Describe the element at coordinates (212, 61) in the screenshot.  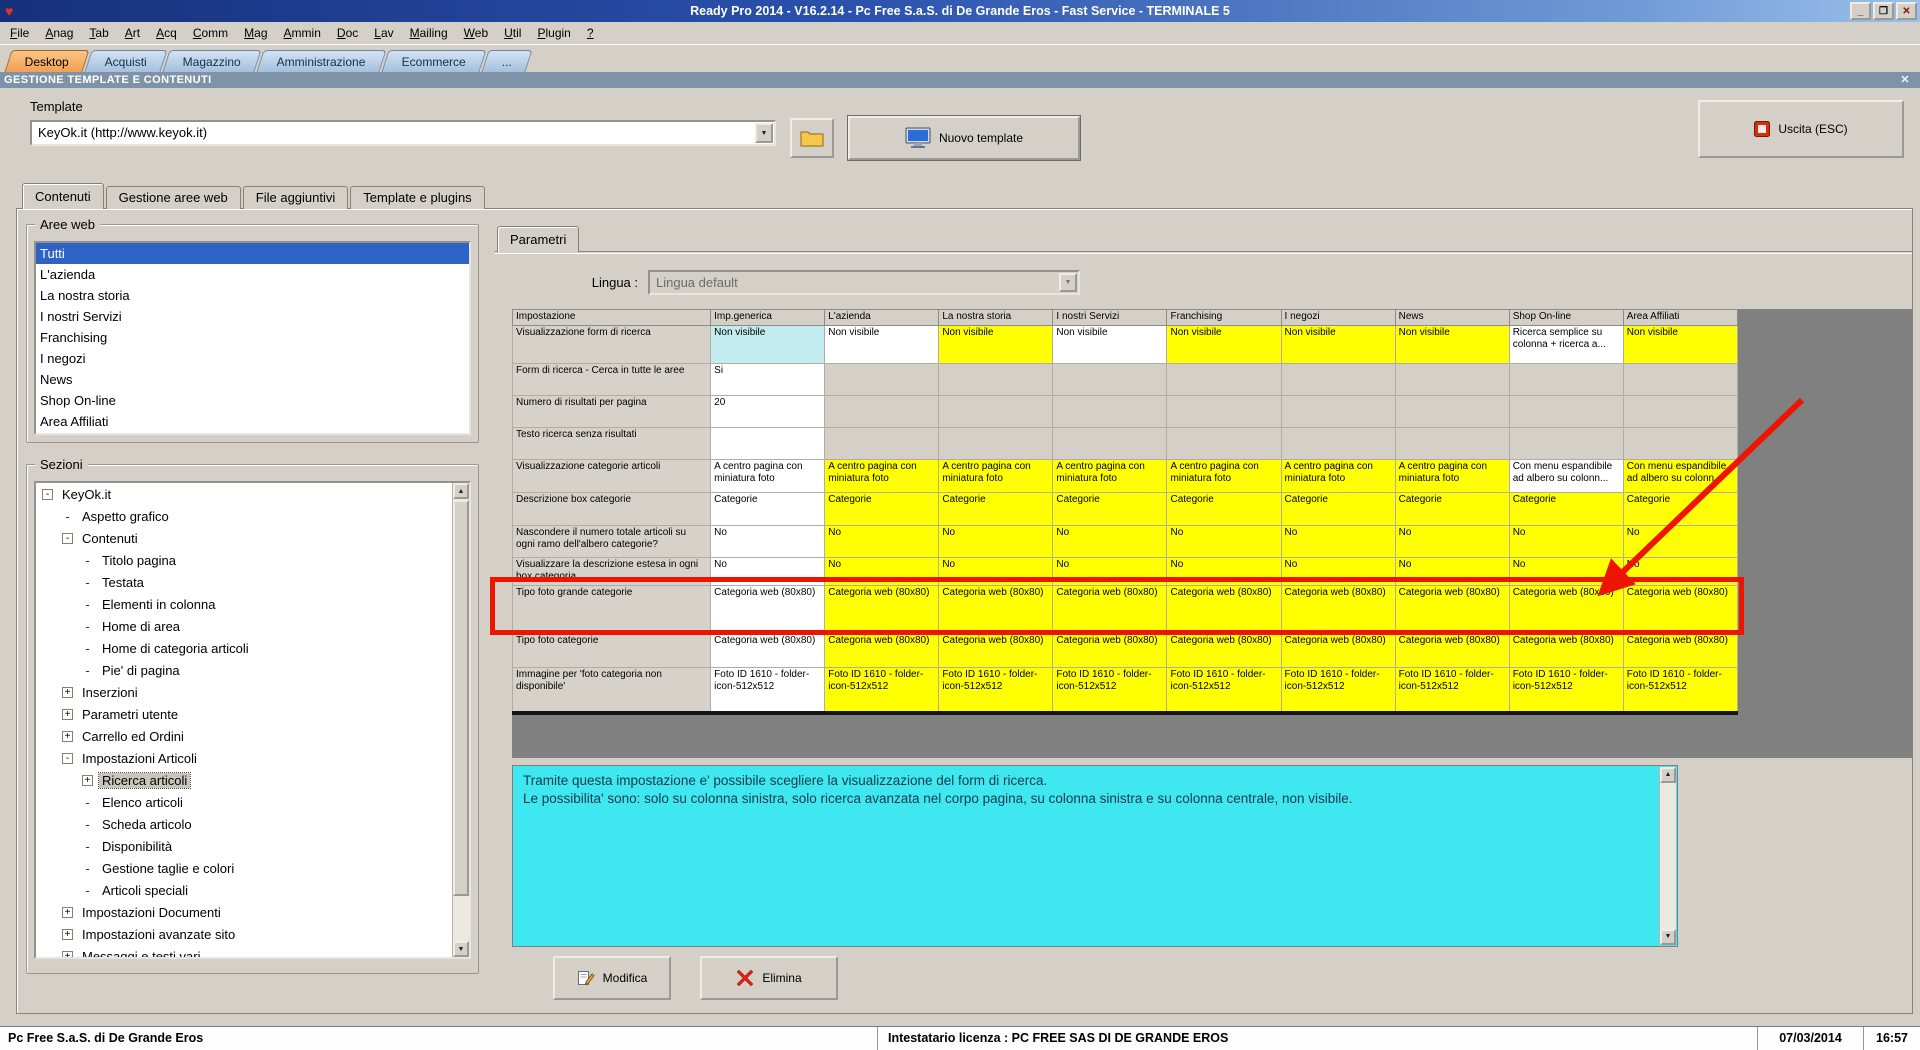
I see `workspace-tab-magazzino: Magazzino` at that location.